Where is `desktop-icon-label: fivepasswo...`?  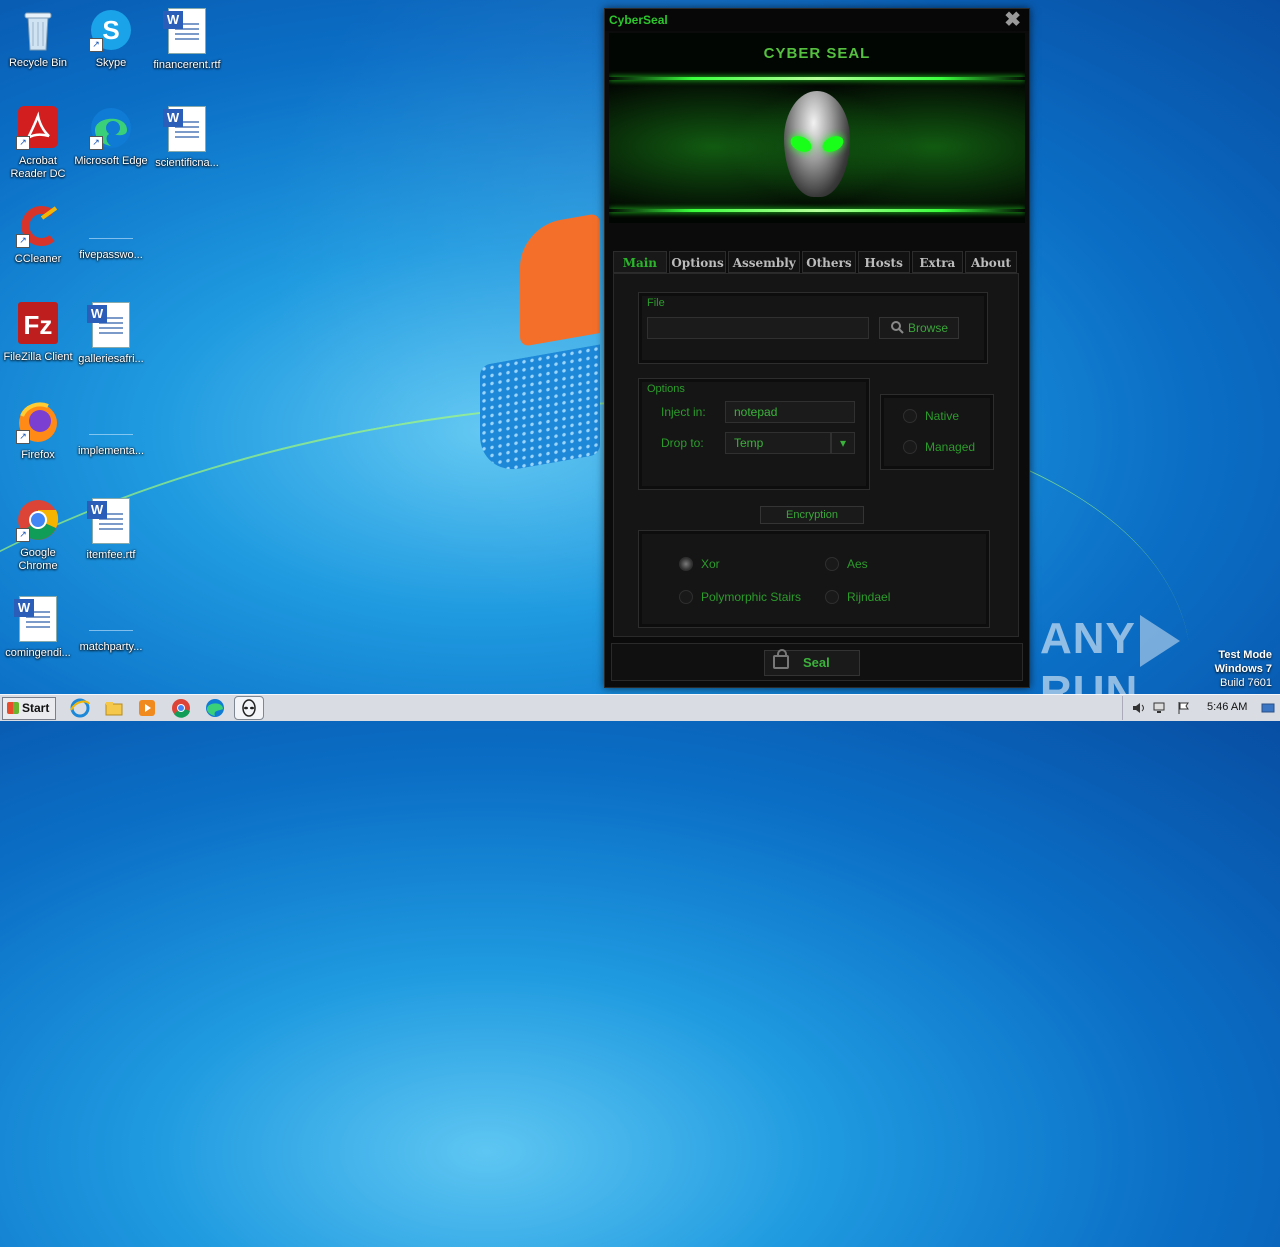 desktop-icon-label: fivepasswo... is located at coordinates (111, 255).